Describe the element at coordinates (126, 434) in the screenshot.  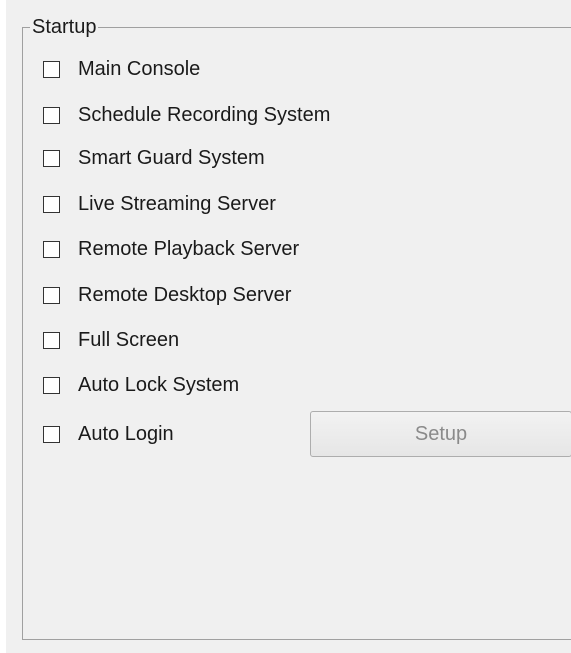
I see `auto-login-label: Auto Login` at that location.